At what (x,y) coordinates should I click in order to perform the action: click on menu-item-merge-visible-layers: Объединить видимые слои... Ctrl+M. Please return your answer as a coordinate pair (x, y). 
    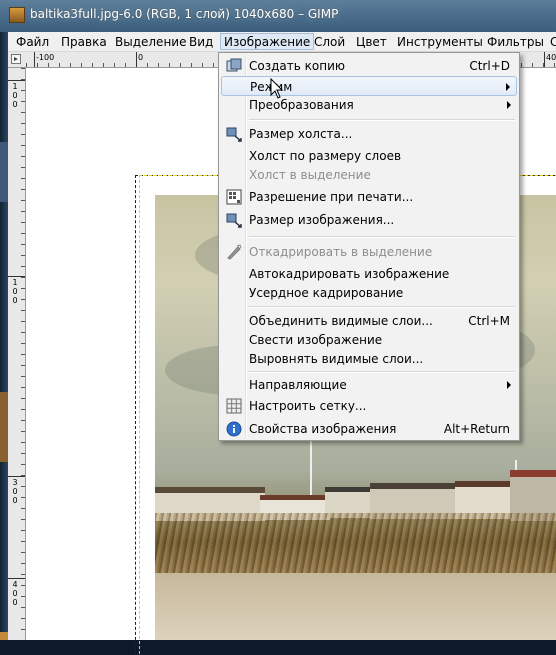
    Looking at the image, I should click on (369, 321).